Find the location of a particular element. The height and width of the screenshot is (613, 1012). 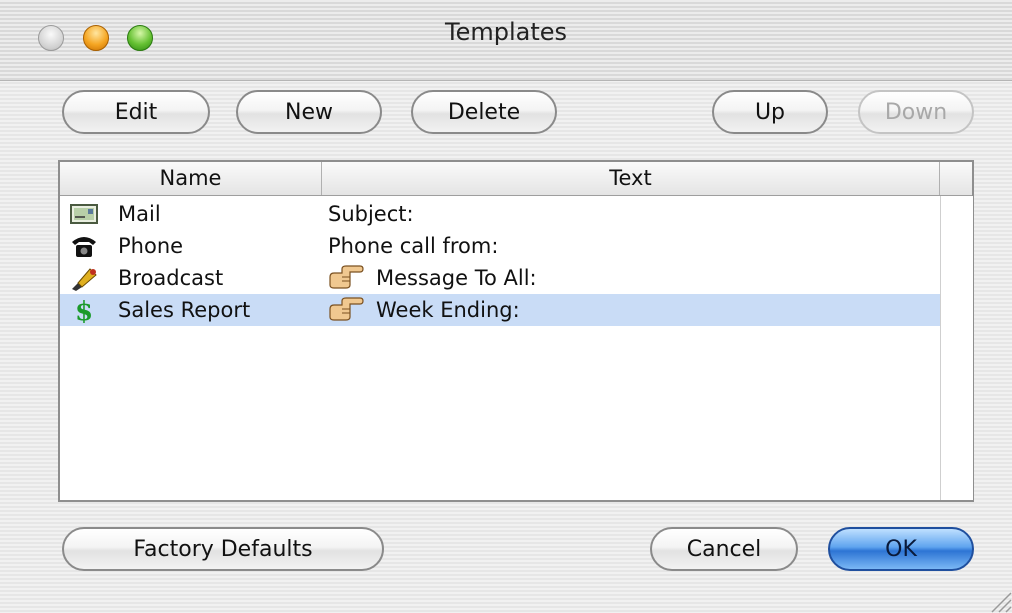

resize-grip-icon is located at coordinates (998, 599).